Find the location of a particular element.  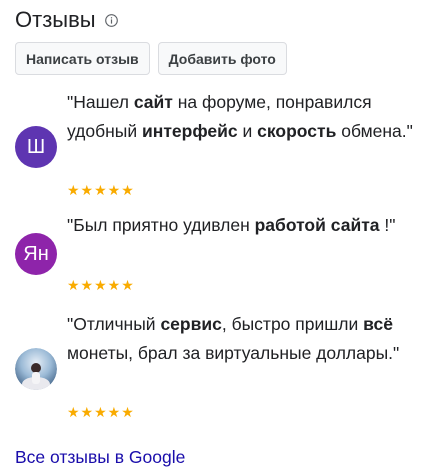

review-text-bold: работой is located at coordinates (290, 225).